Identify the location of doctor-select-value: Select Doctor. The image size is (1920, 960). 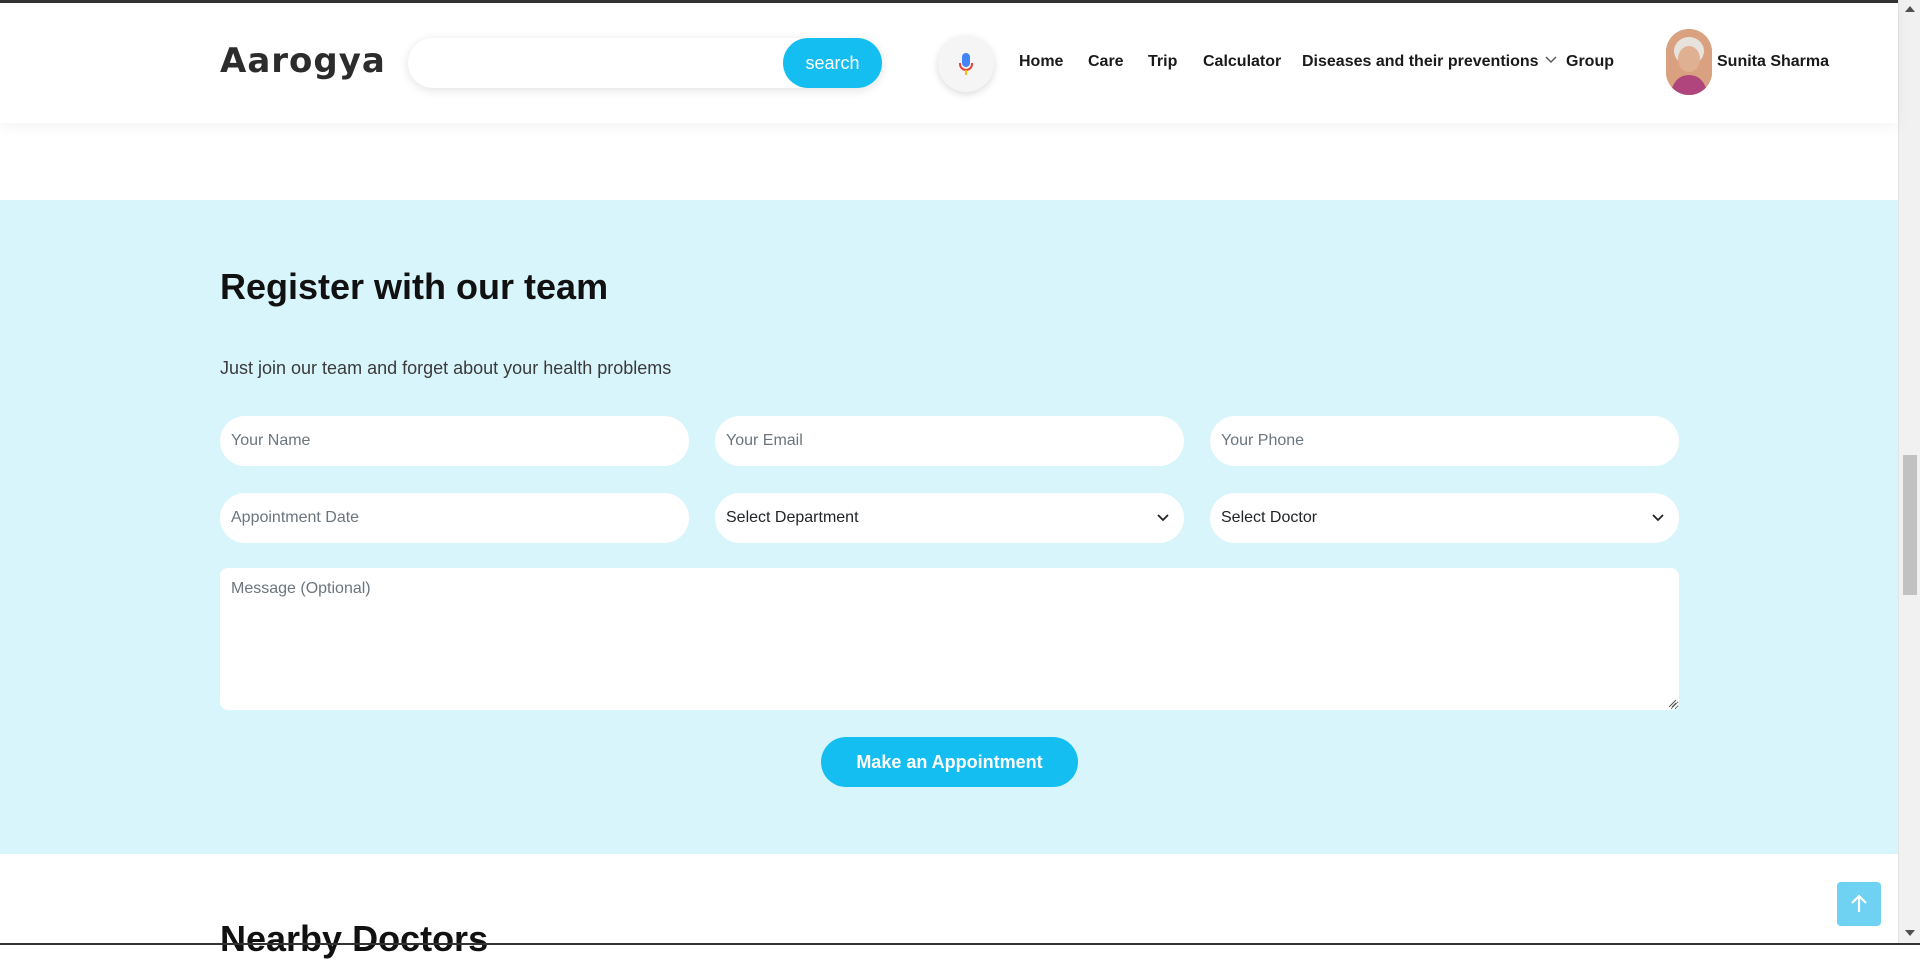
(1269, 517).